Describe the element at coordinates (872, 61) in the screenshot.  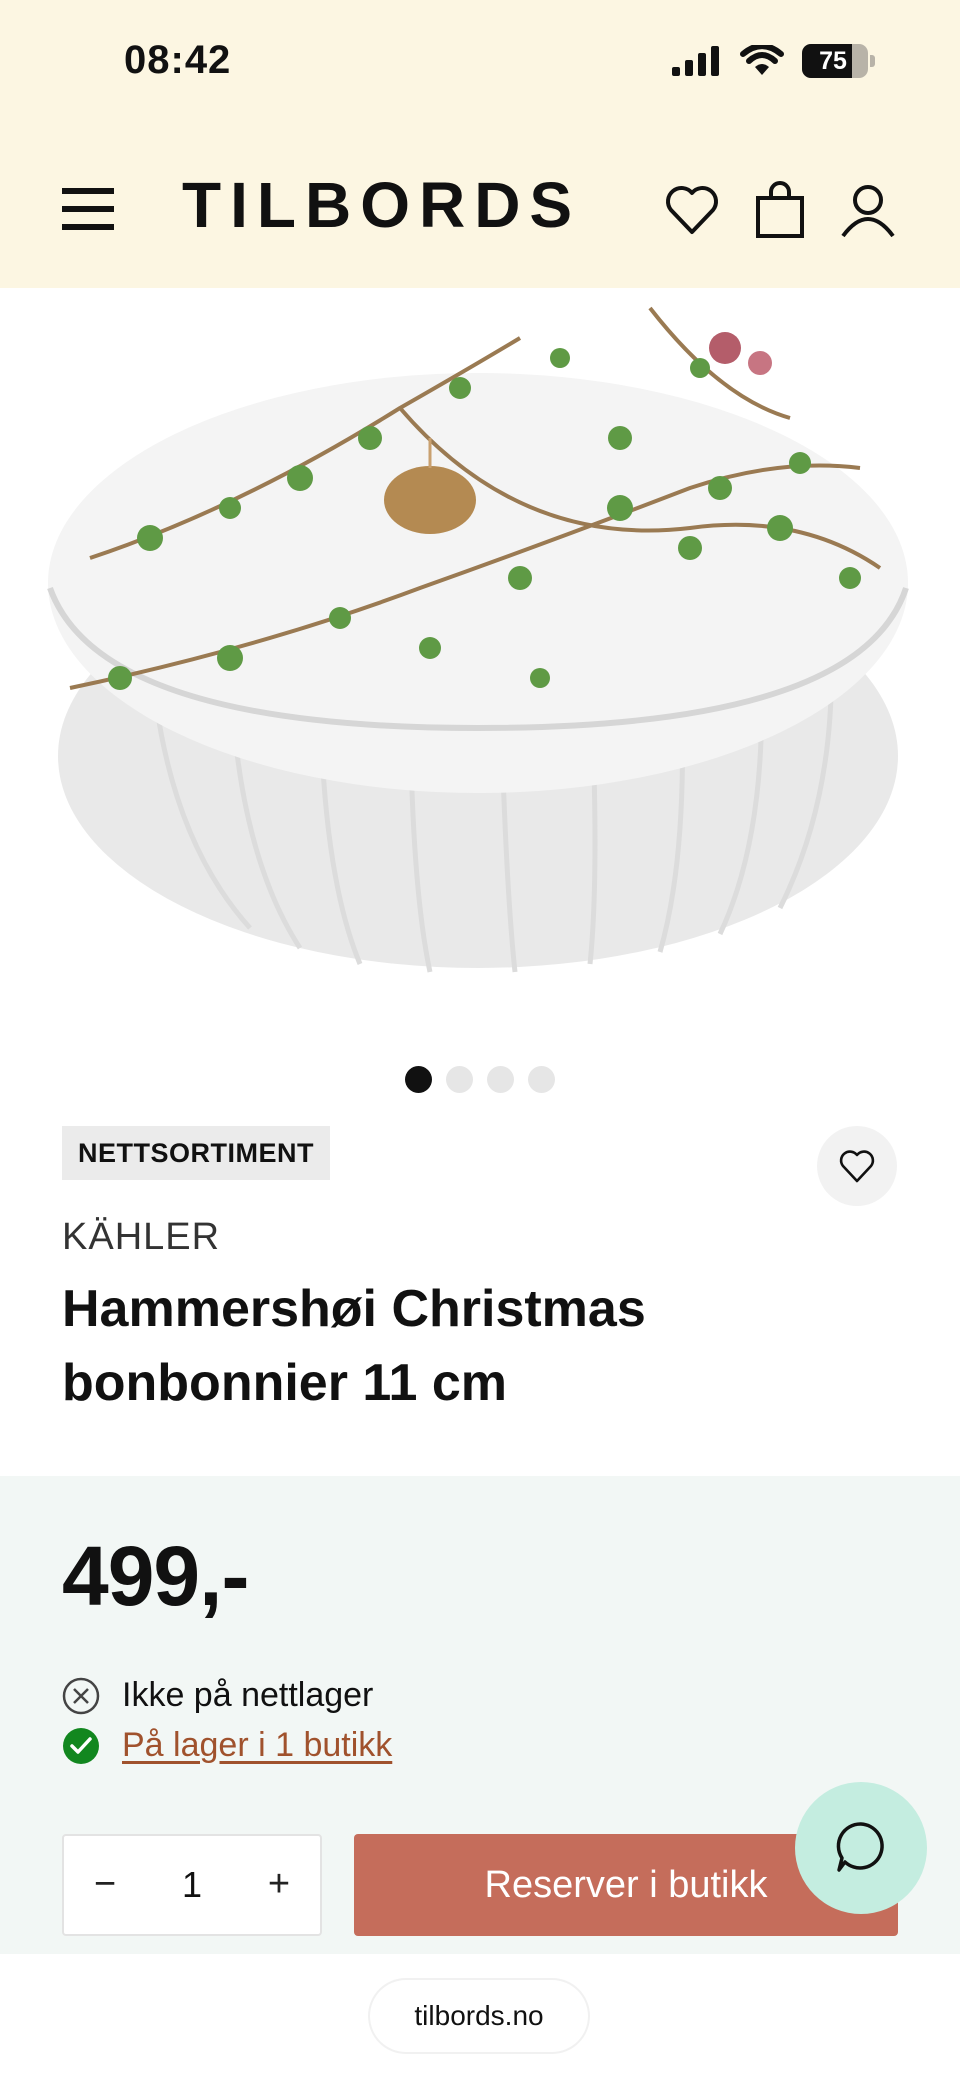
I see `battery-nub` at that location.